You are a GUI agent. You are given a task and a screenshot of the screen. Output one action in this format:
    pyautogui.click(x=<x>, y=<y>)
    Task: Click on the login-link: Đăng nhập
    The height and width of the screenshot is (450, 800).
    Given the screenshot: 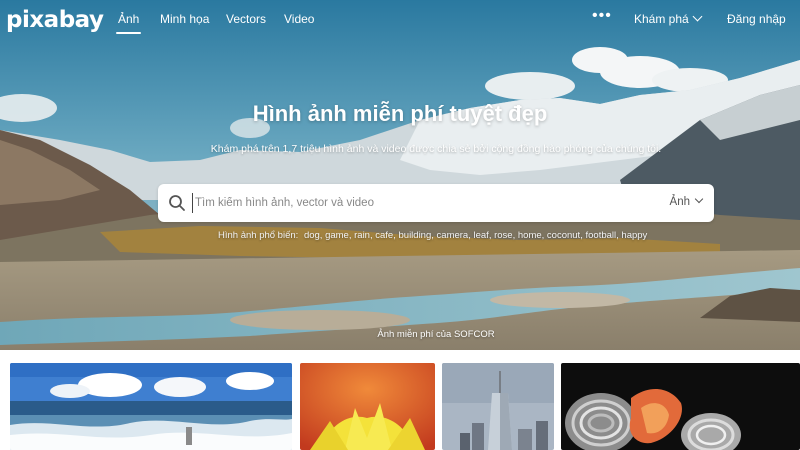 What is the action you would take?
    pyautogui.click(x=756, y=19)
    